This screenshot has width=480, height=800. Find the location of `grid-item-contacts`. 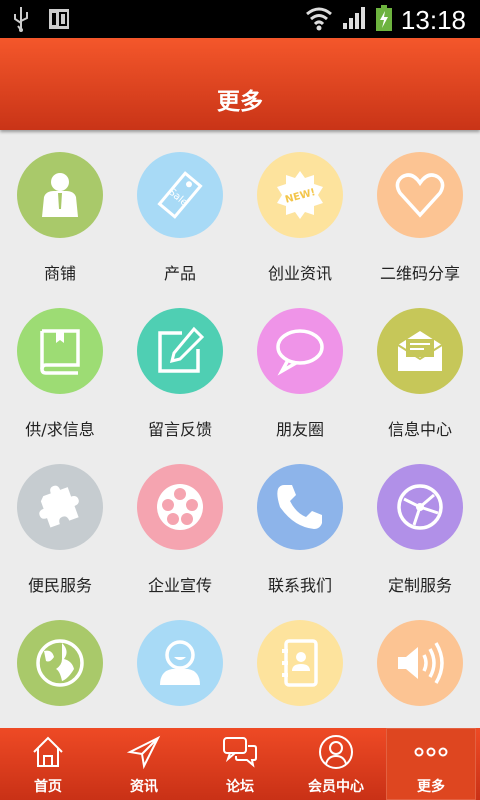

grid-item-contacts is located at coordinates (300, 673).